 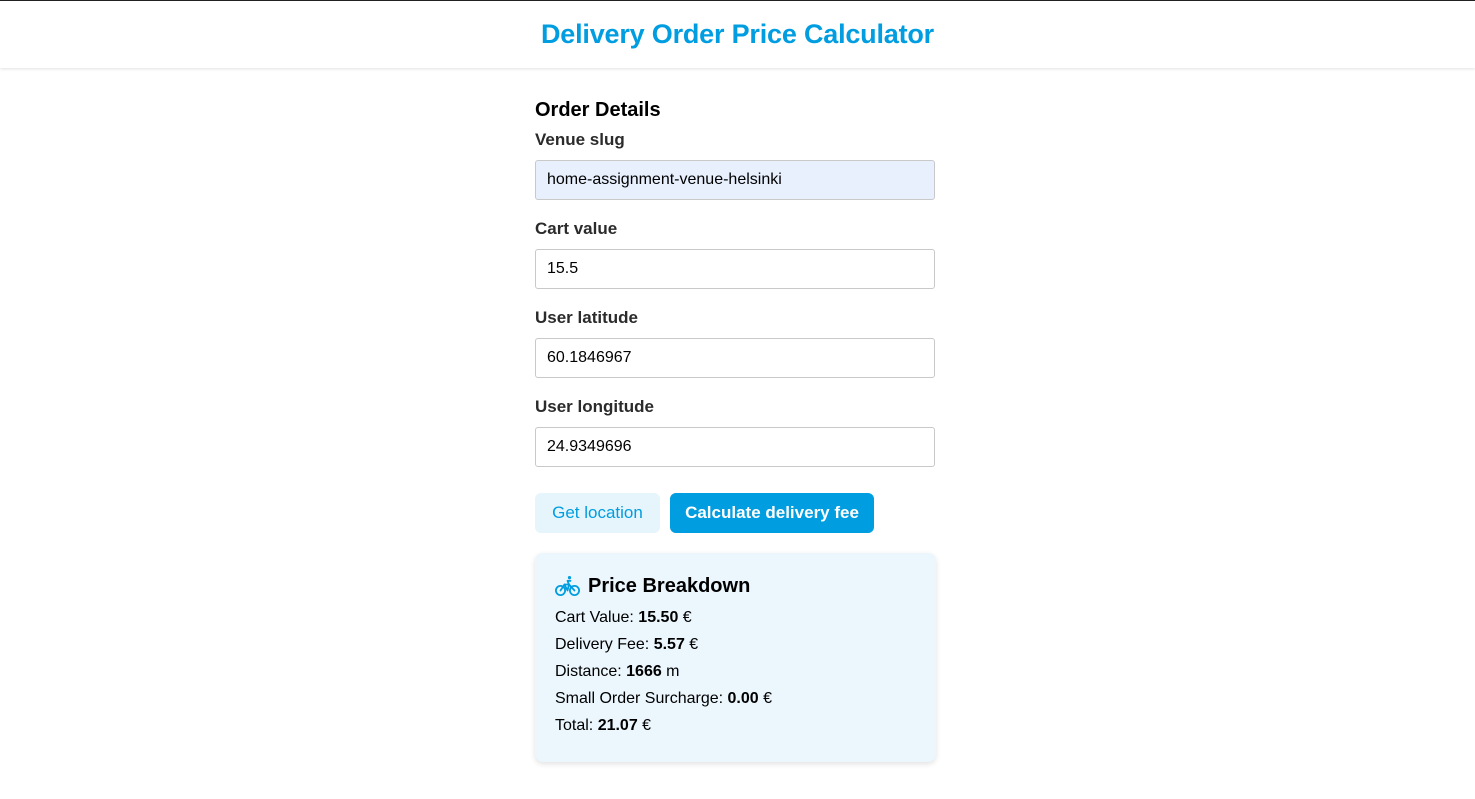 What do you see at coordinates (735, 644) in the screenshot?
I see `delivery-fee-row: Delivery Fee: 5.57 €` at bounding box center [735, 644].